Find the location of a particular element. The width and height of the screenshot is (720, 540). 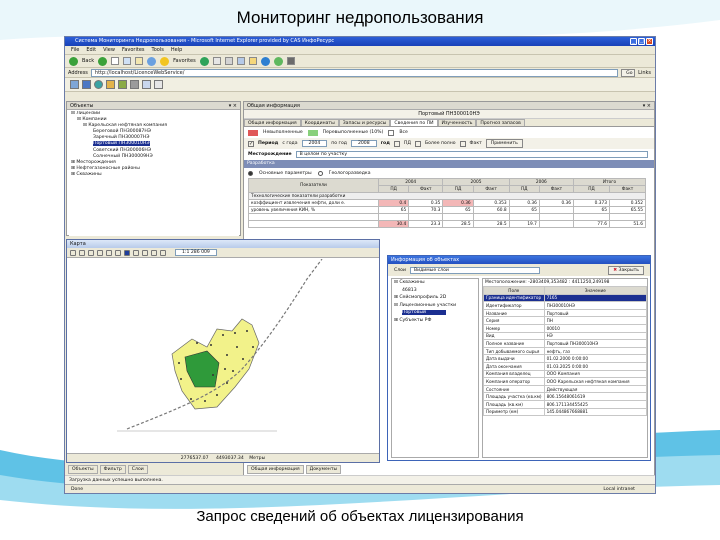

info-tree-item: ⊞ Сейсмопрофиль 2D is located at coordinates (435, 298).